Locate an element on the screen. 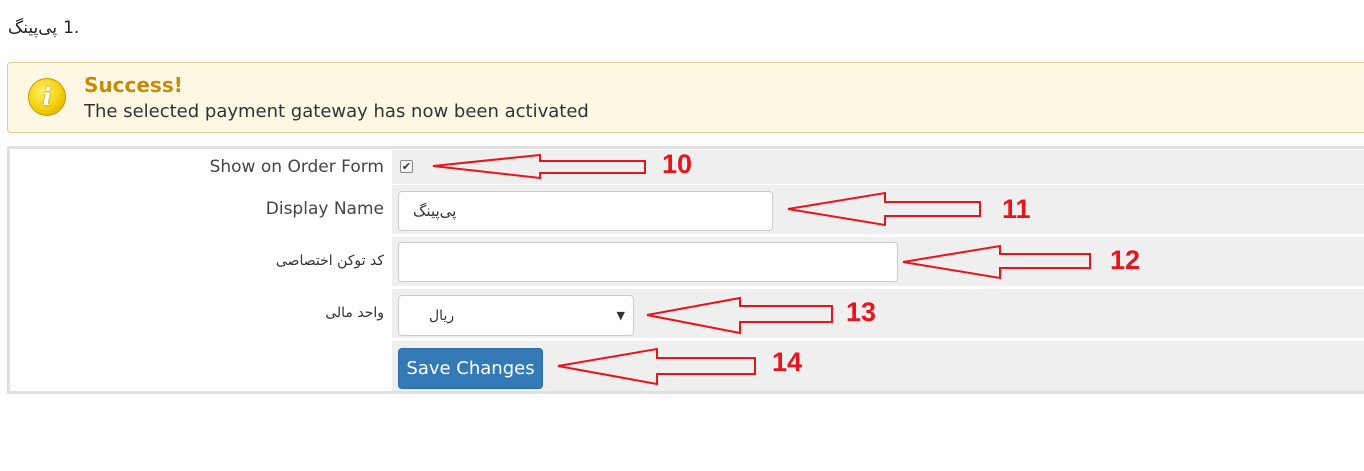 Image resolution: width=1364 pixels, height=471 pixels. annotation-label-12: 12 is located at coordinates (1125, 260).